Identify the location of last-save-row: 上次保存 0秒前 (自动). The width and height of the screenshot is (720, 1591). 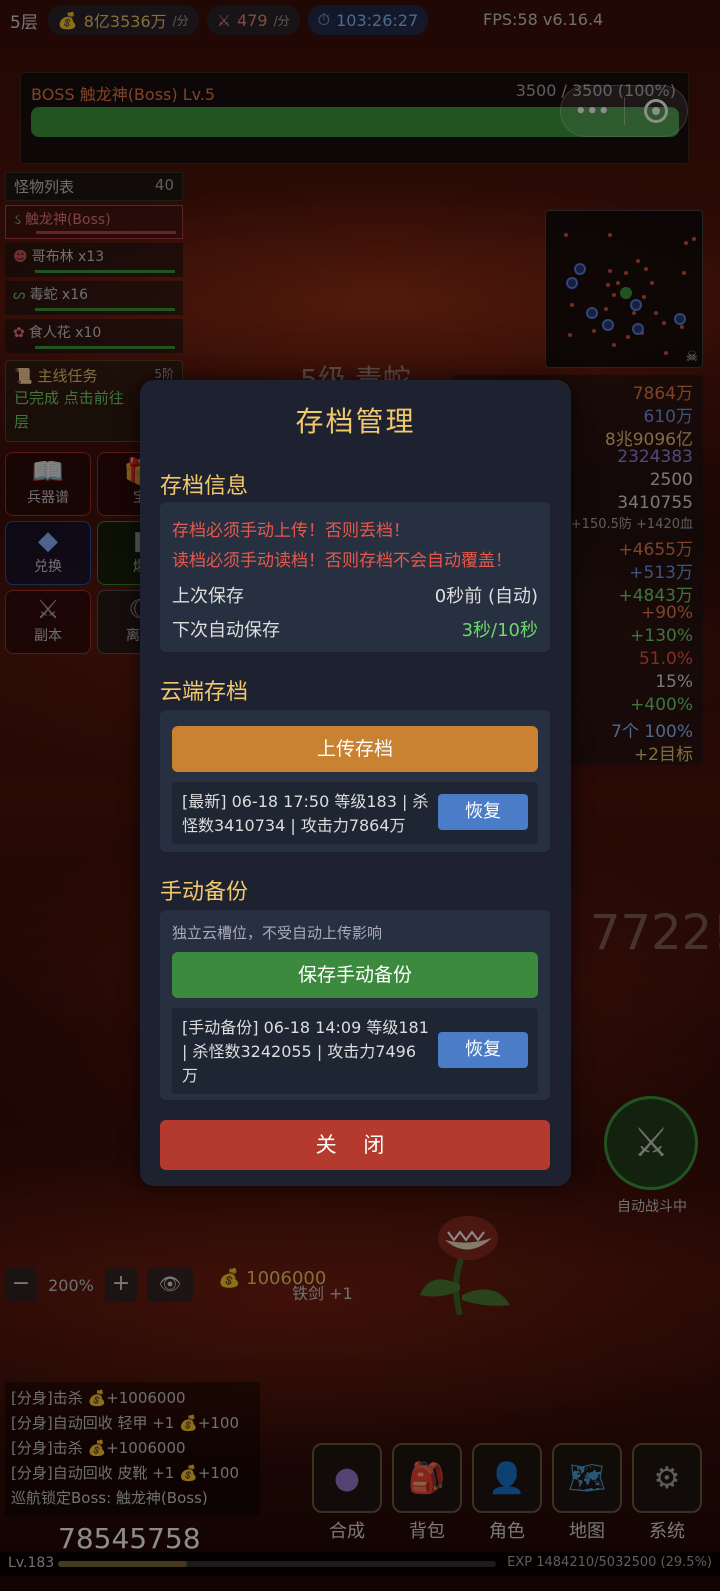
(355, 596).